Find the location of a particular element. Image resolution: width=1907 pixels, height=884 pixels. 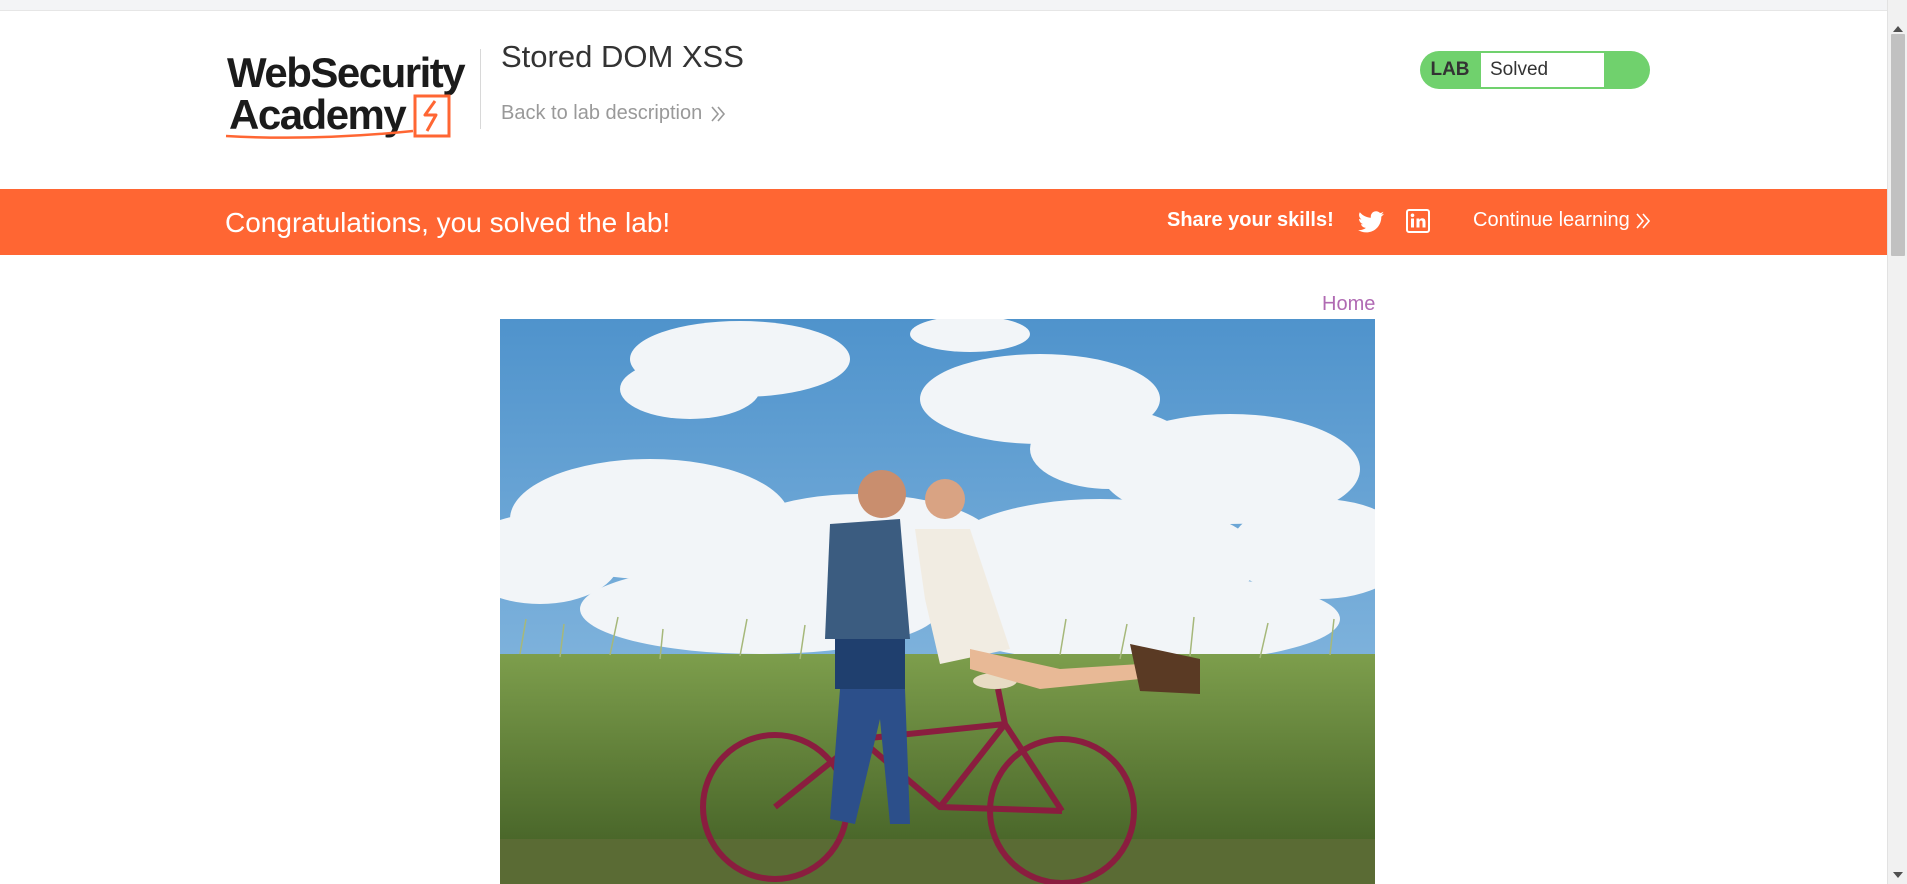

lab-status-widget: LAB Solved is located at coordinates (1535, 70).